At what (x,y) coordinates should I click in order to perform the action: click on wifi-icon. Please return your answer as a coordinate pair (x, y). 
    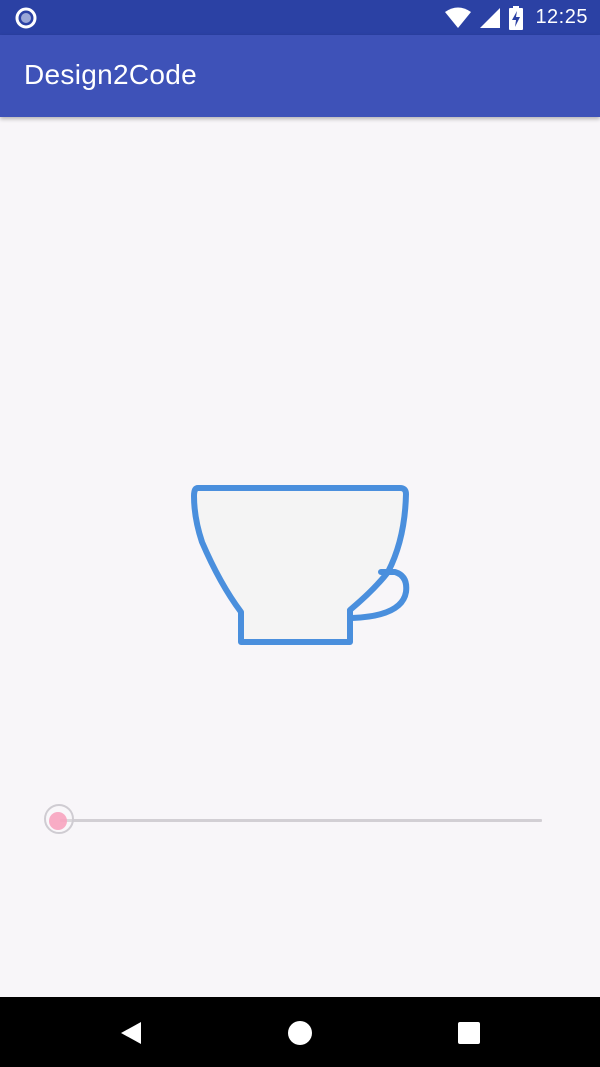
    Looking at the image, I should click on (458, 17).